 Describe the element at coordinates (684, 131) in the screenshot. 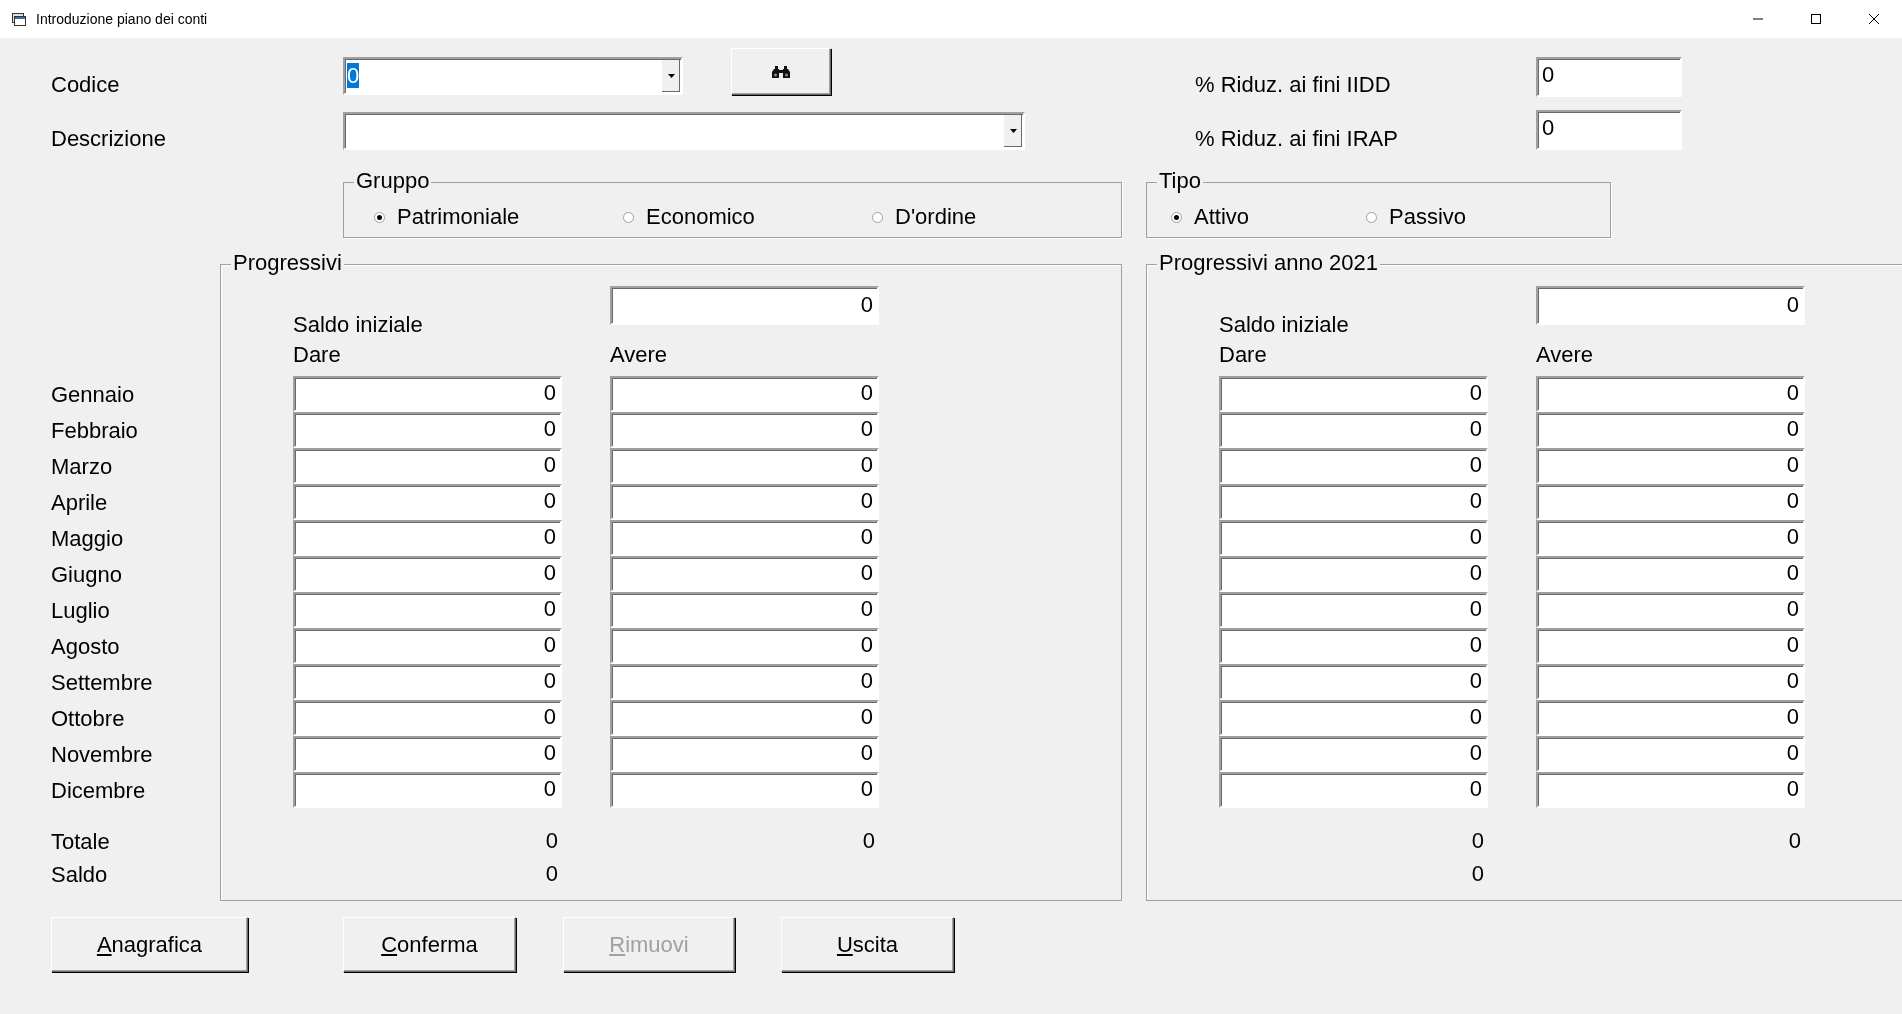

I see `descrizione-combo` at that location.